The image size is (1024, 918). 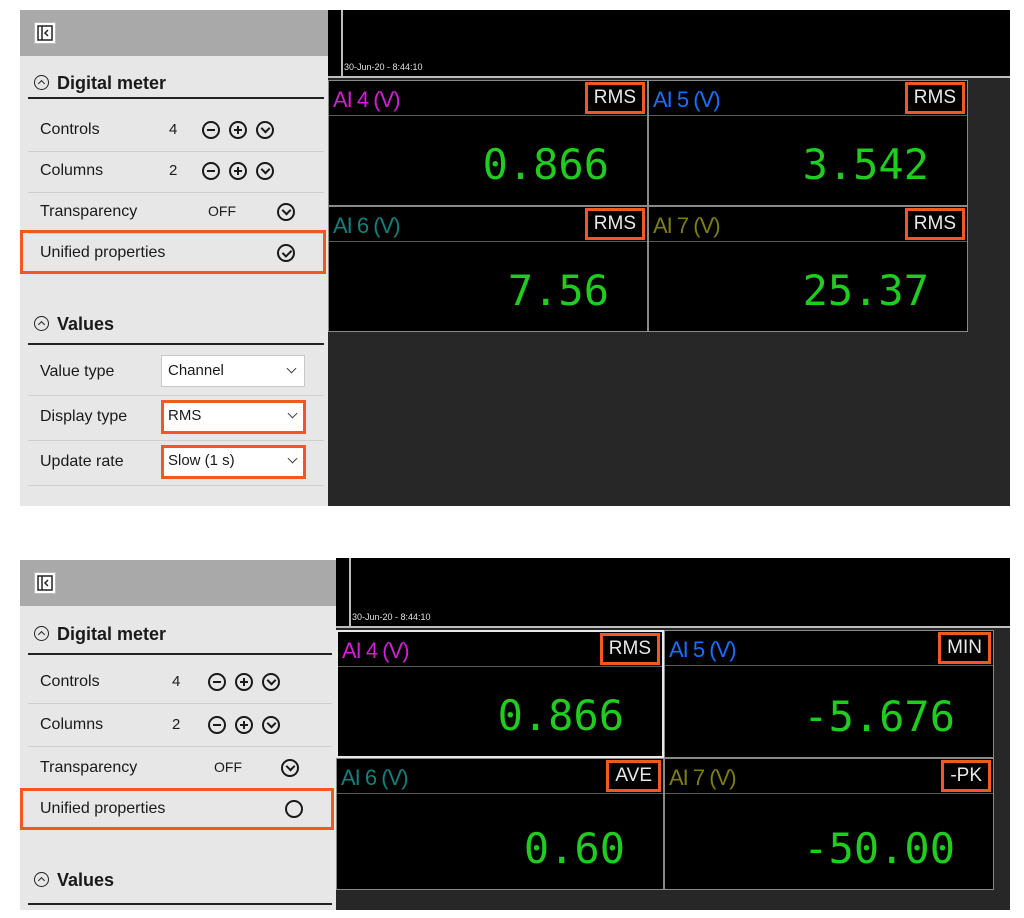 What do you see at coordinates (84, 416) in the screenshot?
I see `display-type-label: Display type` at bounding box center [84, 416].